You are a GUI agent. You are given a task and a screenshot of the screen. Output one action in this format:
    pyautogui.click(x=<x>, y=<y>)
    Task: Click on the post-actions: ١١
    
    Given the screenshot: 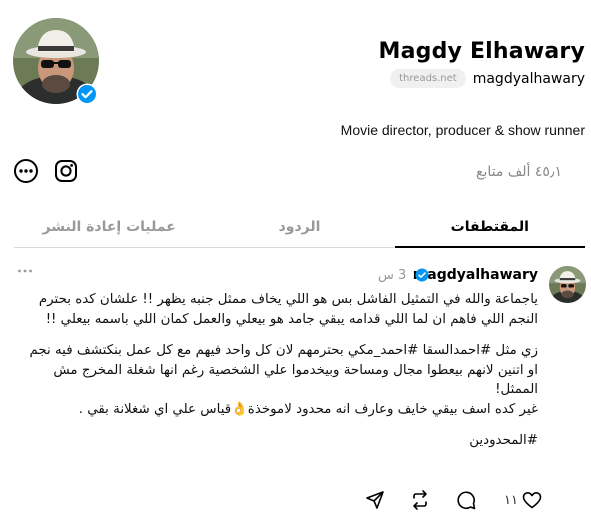 What is the action you would take?
    pyautogui.click(x=455, y=500)
    